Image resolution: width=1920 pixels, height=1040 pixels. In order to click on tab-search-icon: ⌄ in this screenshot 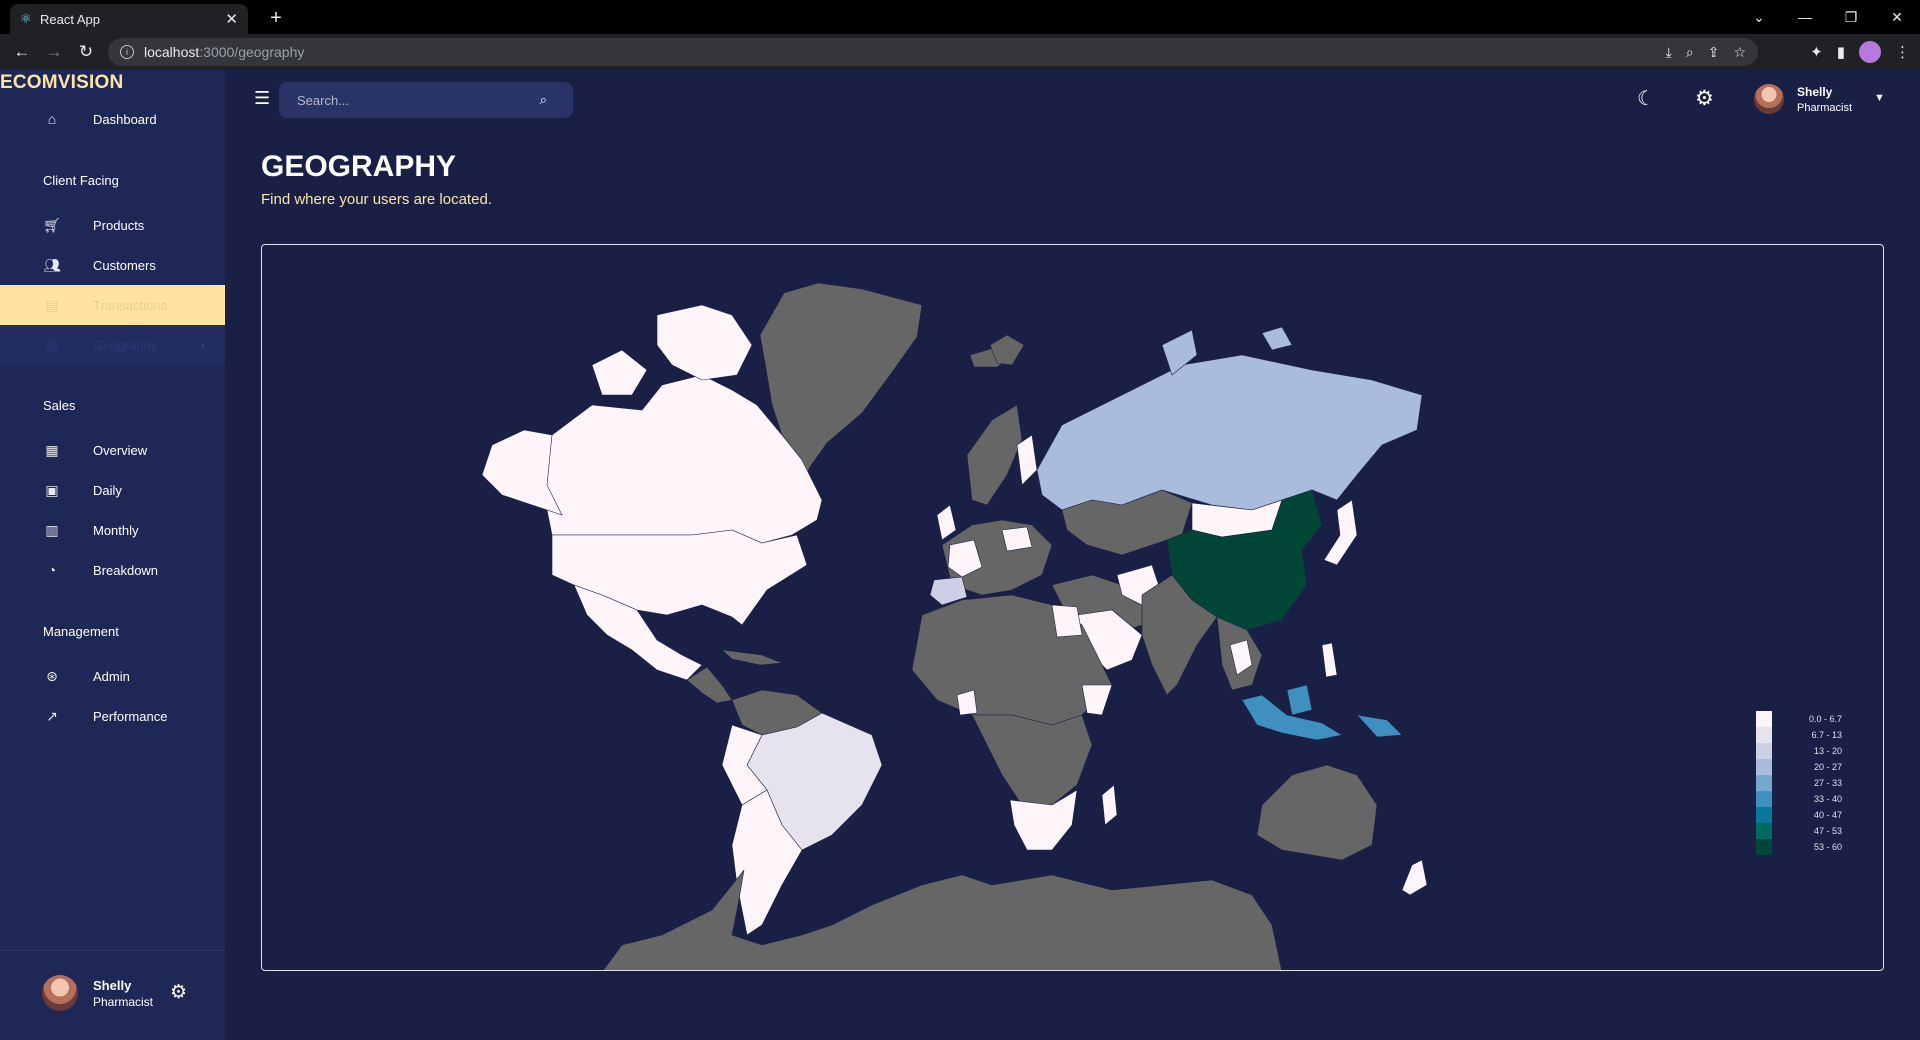, I will do `click(1759, 17)`.